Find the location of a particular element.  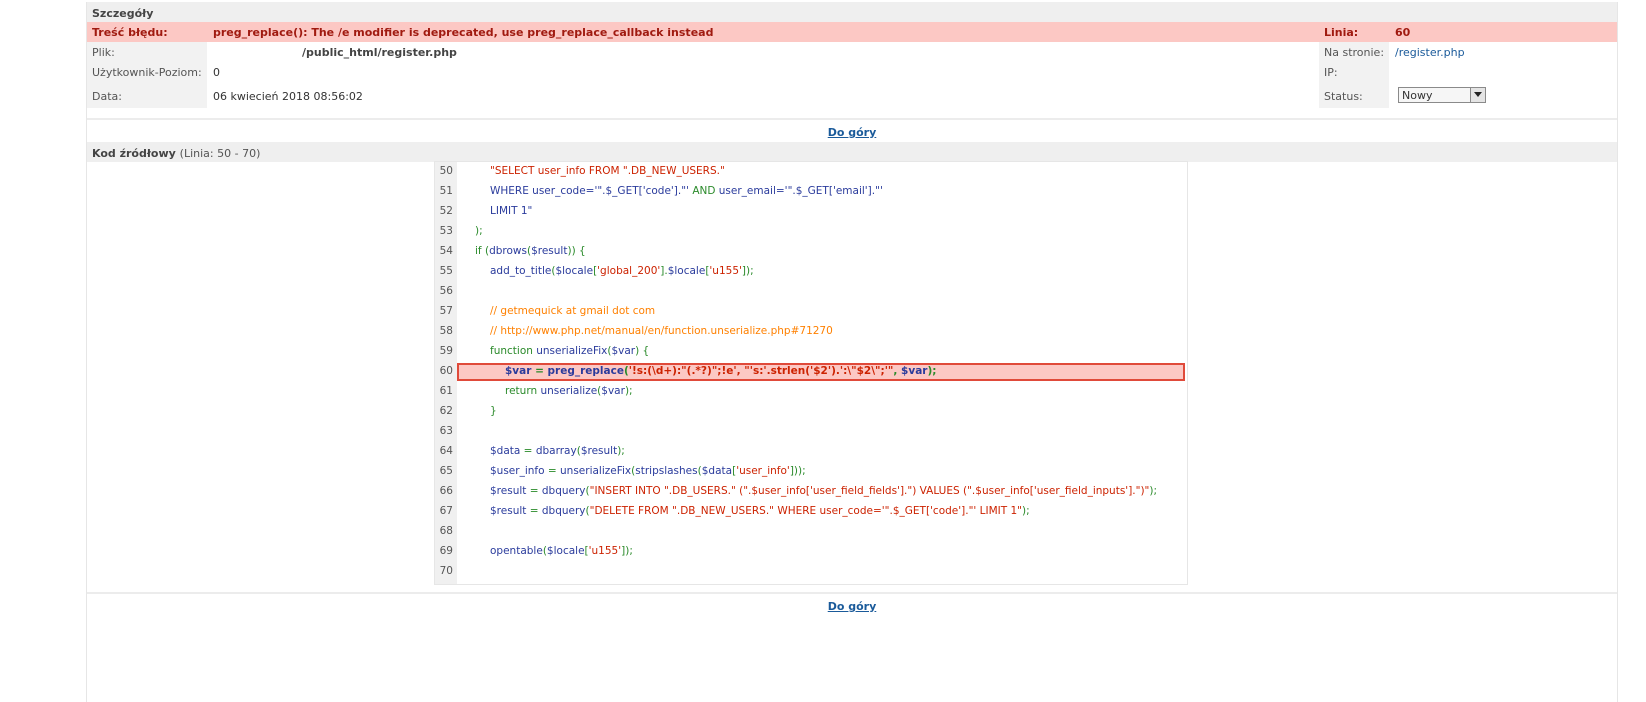

status-select: Nowy is located at coordinates (1442, 95).